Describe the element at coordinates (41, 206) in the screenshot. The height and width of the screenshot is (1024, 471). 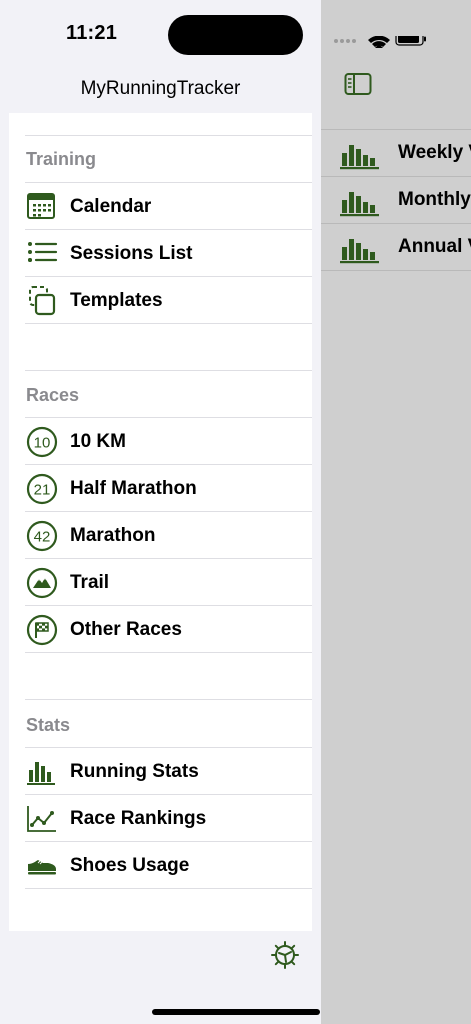
I see `calendar-icon` at that location.